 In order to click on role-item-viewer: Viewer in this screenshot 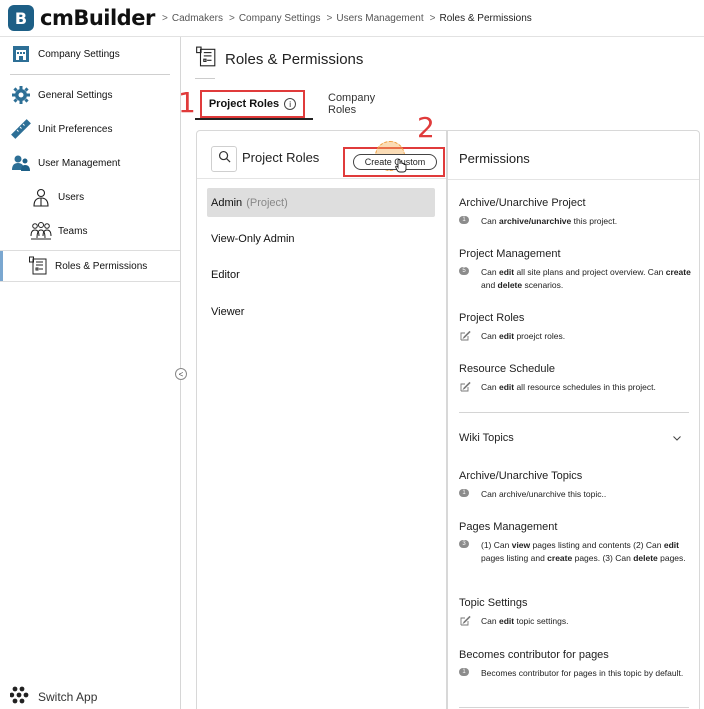, I will do `click(321, 311)`.